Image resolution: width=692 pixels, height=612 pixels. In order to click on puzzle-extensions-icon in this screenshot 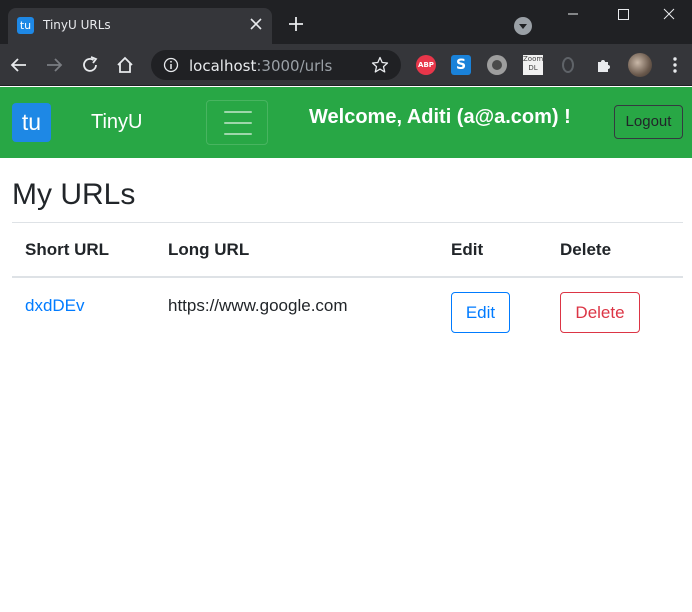, I will do `click(604, 65)`.